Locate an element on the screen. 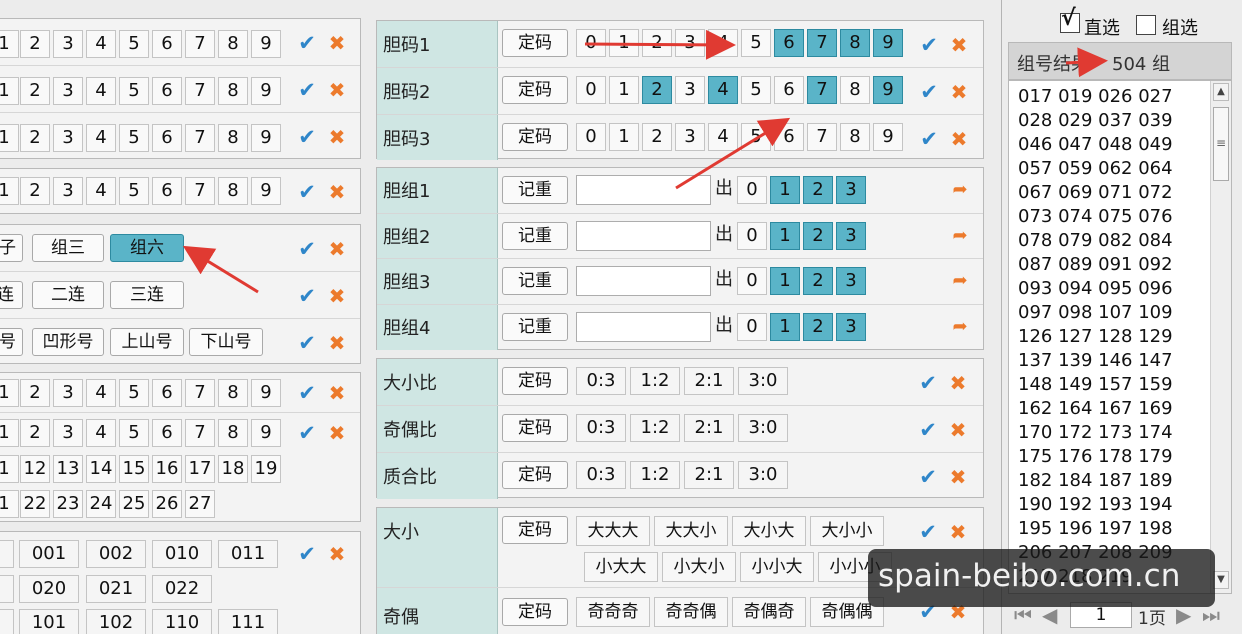 This screenshot has width=1242, height=634. shape-button-shangshan: 上山号 is located at coordinates (147, 342).